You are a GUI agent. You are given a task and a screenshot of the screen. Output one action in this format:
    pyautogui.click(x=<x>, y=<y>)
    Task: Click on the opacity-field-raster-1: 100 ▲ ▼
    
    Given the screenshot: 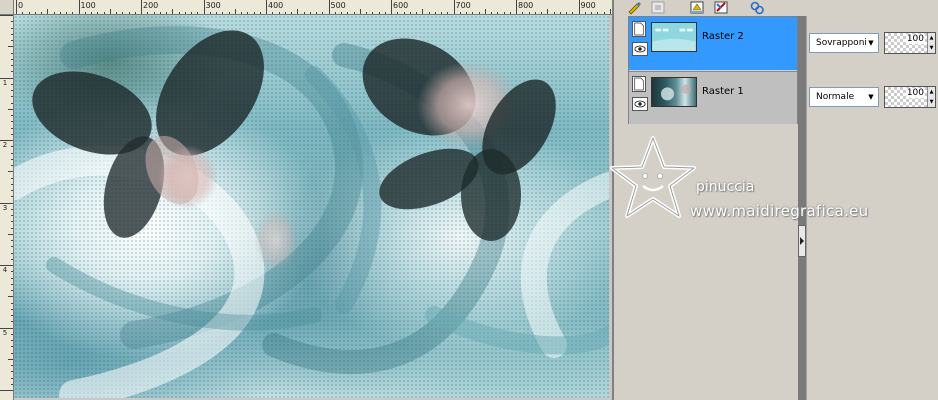 What is the action you would take?
    pyautogui.click(x=910, y=97)
    